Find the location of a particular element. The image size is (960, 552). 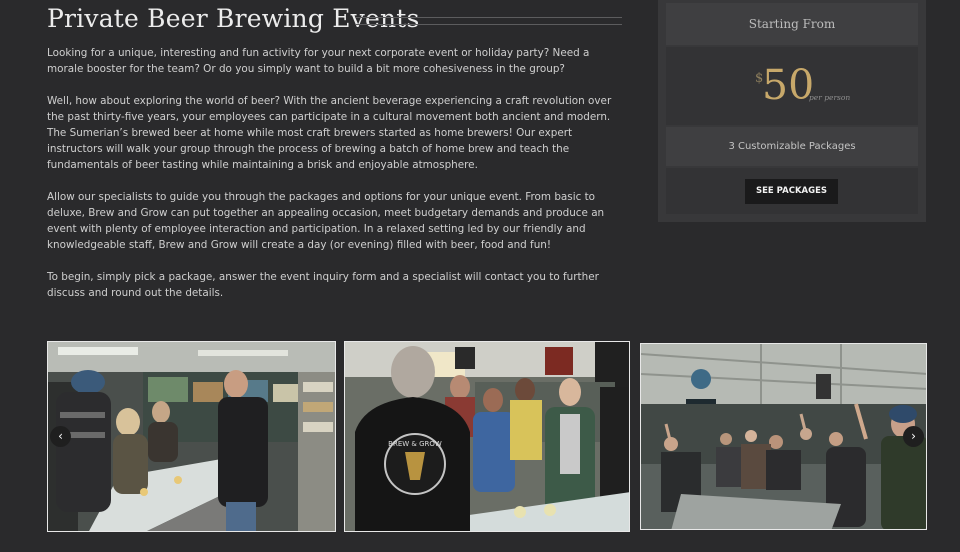

gallery-next-button: › is located at coordinates (913, 436).